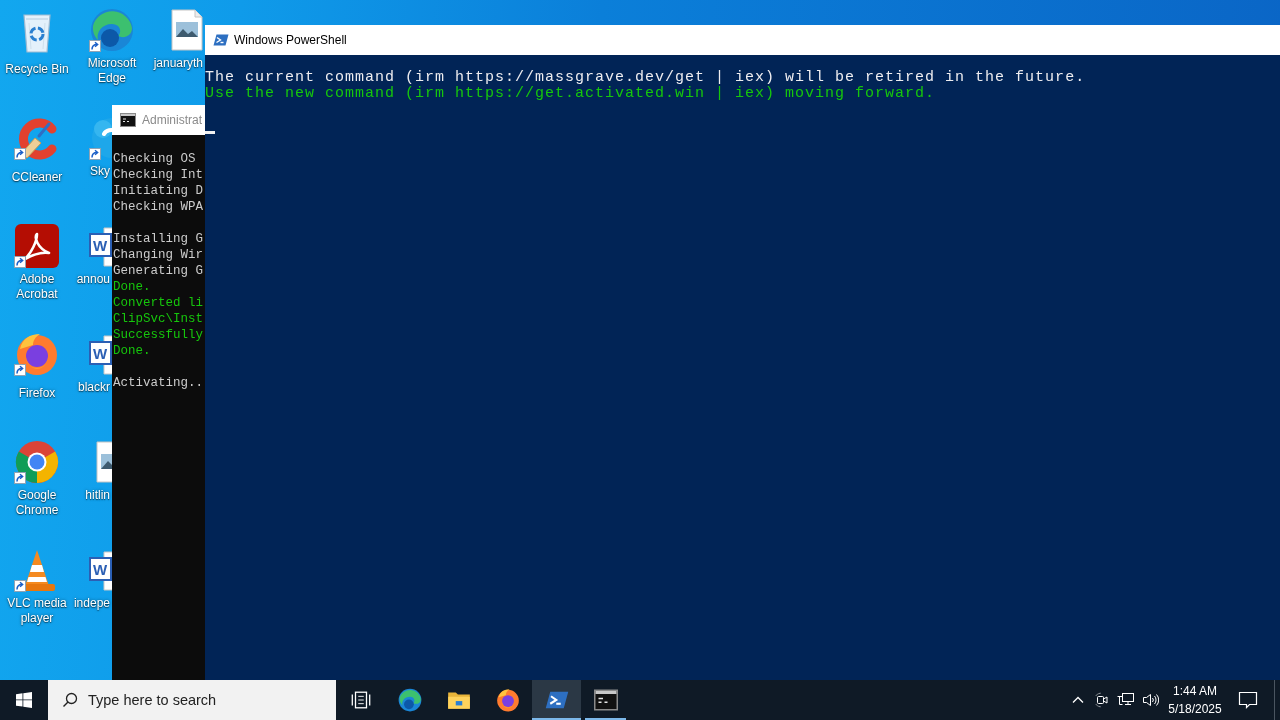  I want to click on desktop-icon-label: indepe, so click(91, 603).